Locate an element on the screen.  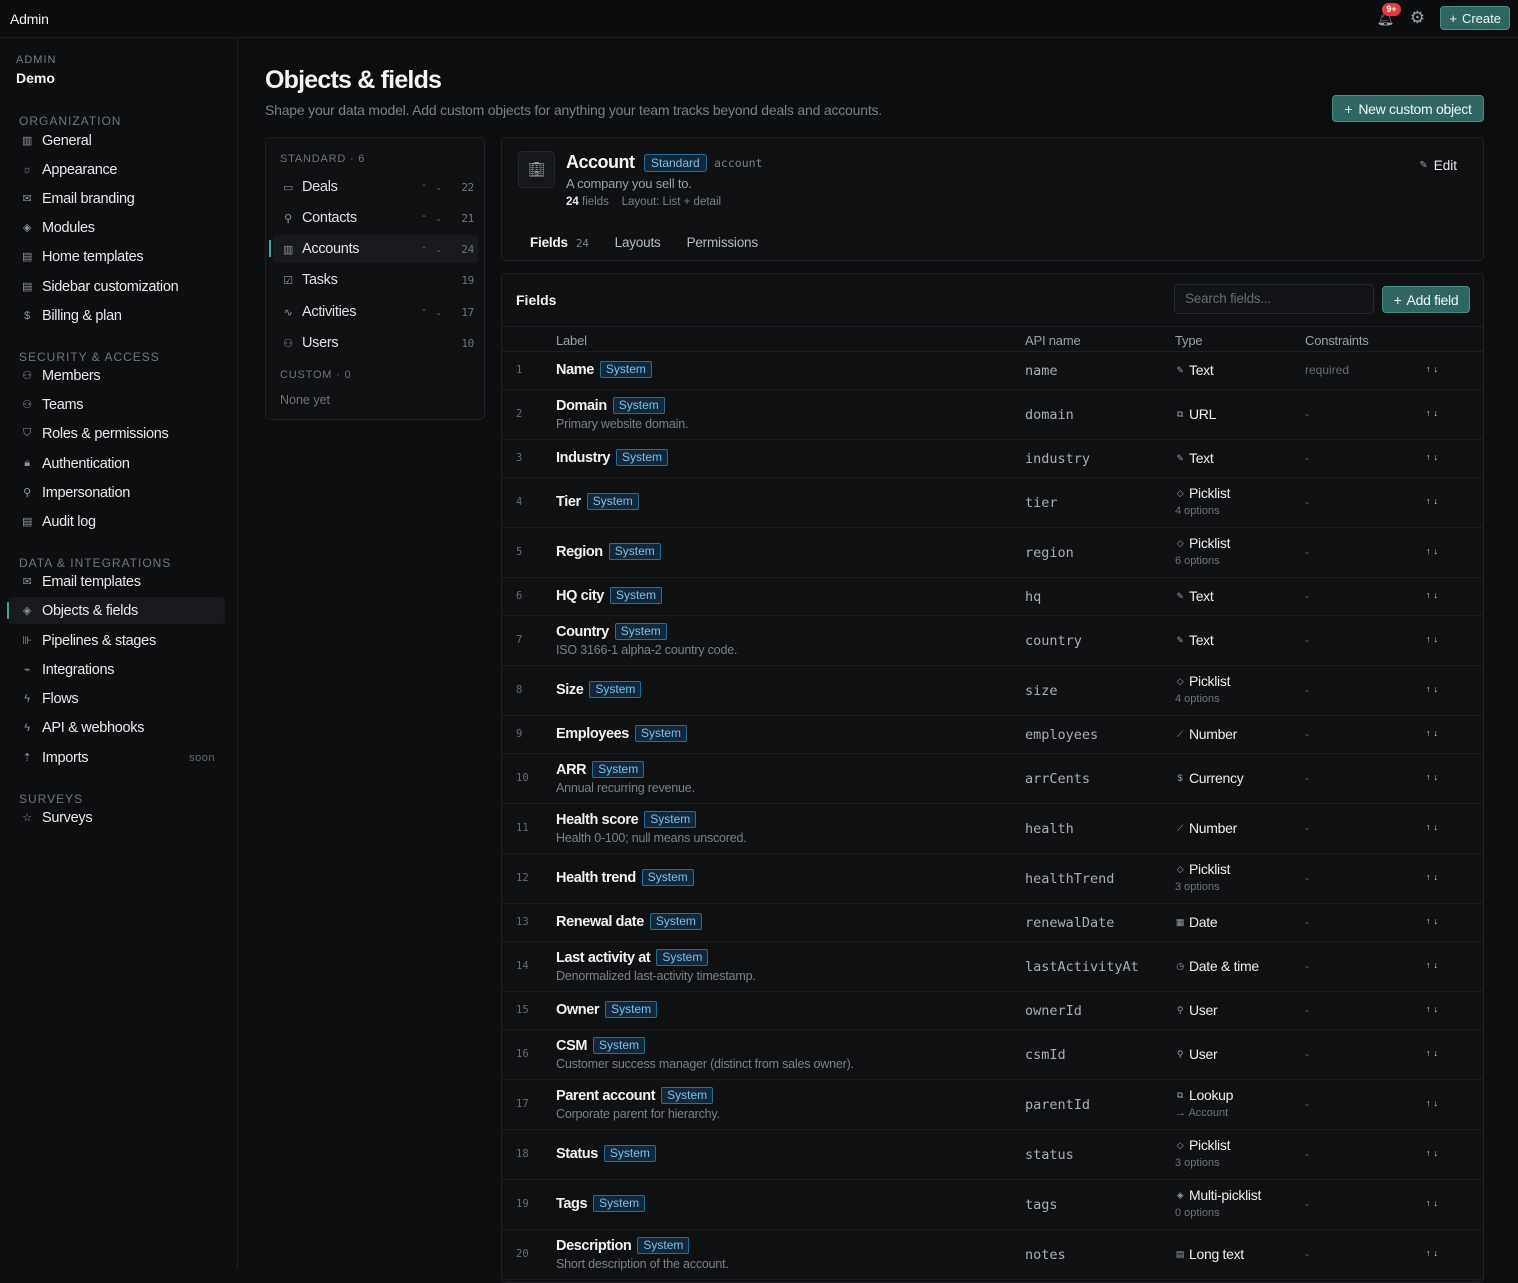
table-row: 13 Renewal date System renewalDate ▦ Date - ↑↓ is located at coordinates (992, 923).